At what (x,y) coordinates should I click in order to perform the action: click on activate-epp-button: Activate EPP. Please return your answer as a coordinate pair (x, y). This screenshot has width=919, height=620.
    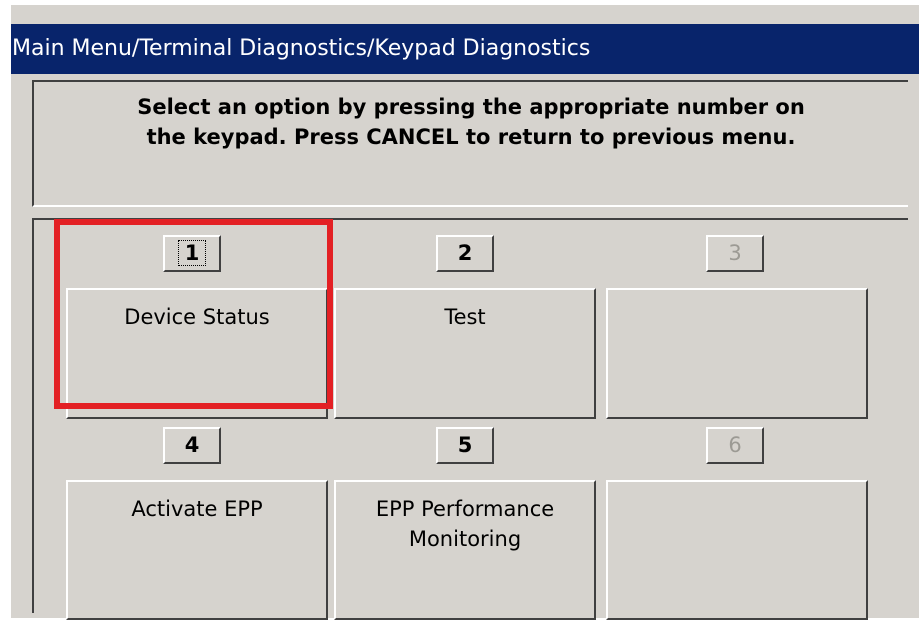
    Looking at the image, I should click on (197, 550).